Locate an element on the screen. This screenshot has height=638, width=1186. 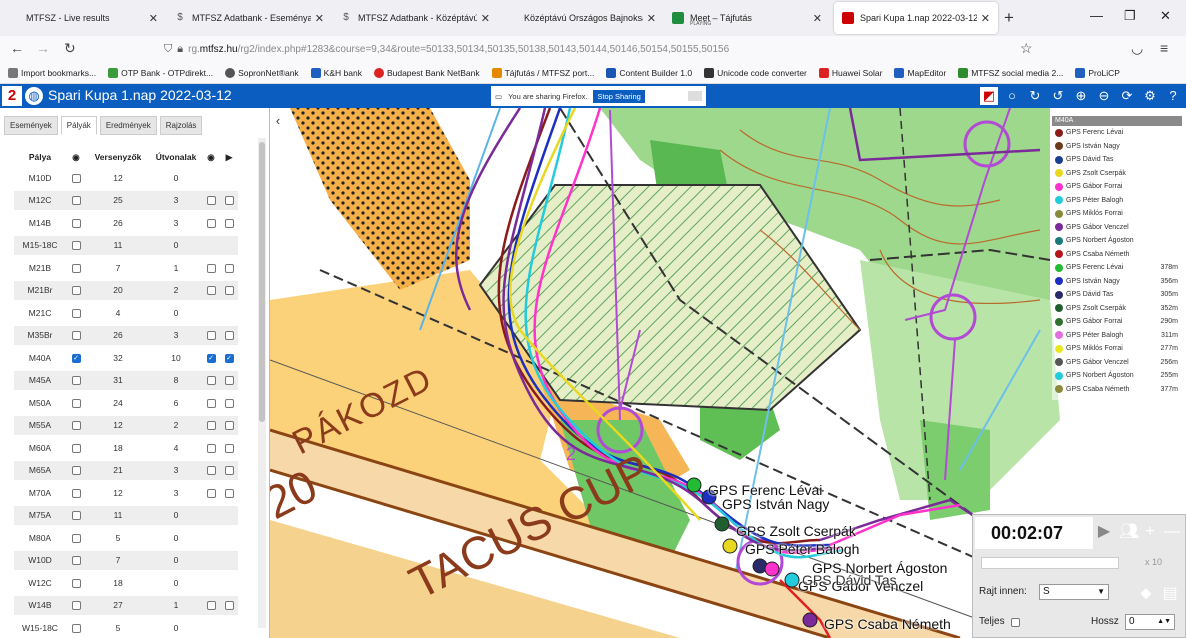
legend-item: GPS István Nagy 356m is located at coordinates (1117, 282).